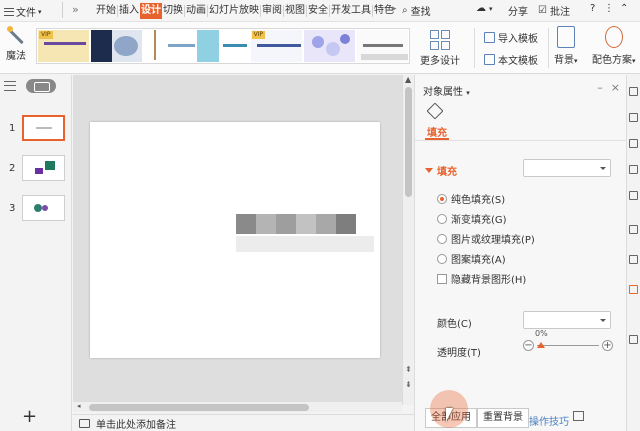  Describe the element at coordinates (36, 209) in the screenshot. I see `slide-thumbnail-3: 3` at that location.